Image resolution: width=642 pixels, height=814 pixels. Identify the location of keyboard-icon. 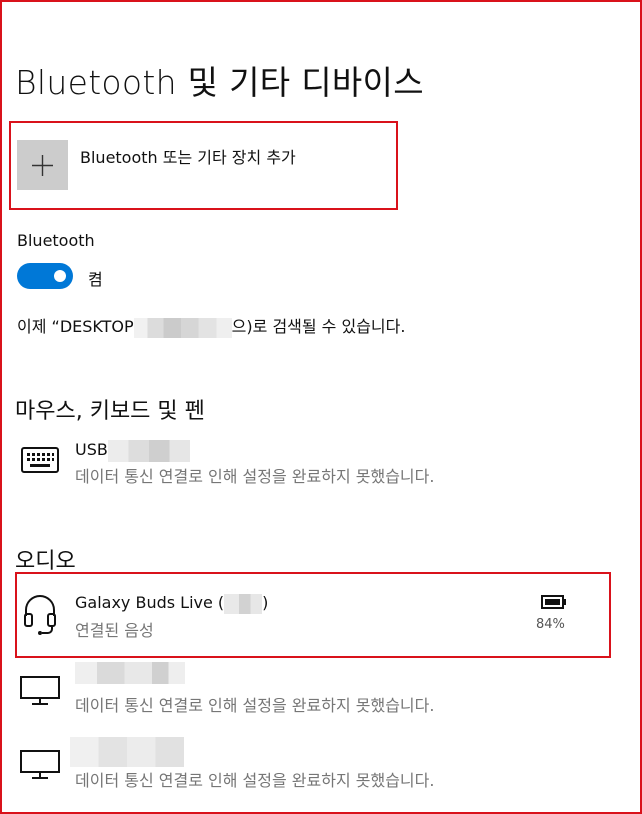
(40, 460).